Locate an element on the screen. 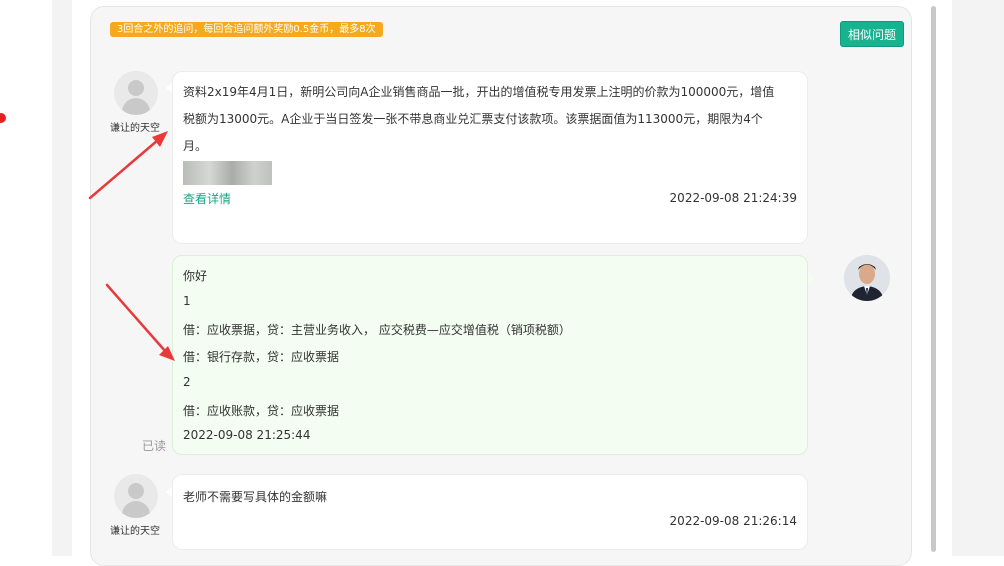  message-line: 借：应收账款，贷：应收票据 is located at coordinates (261, 411).